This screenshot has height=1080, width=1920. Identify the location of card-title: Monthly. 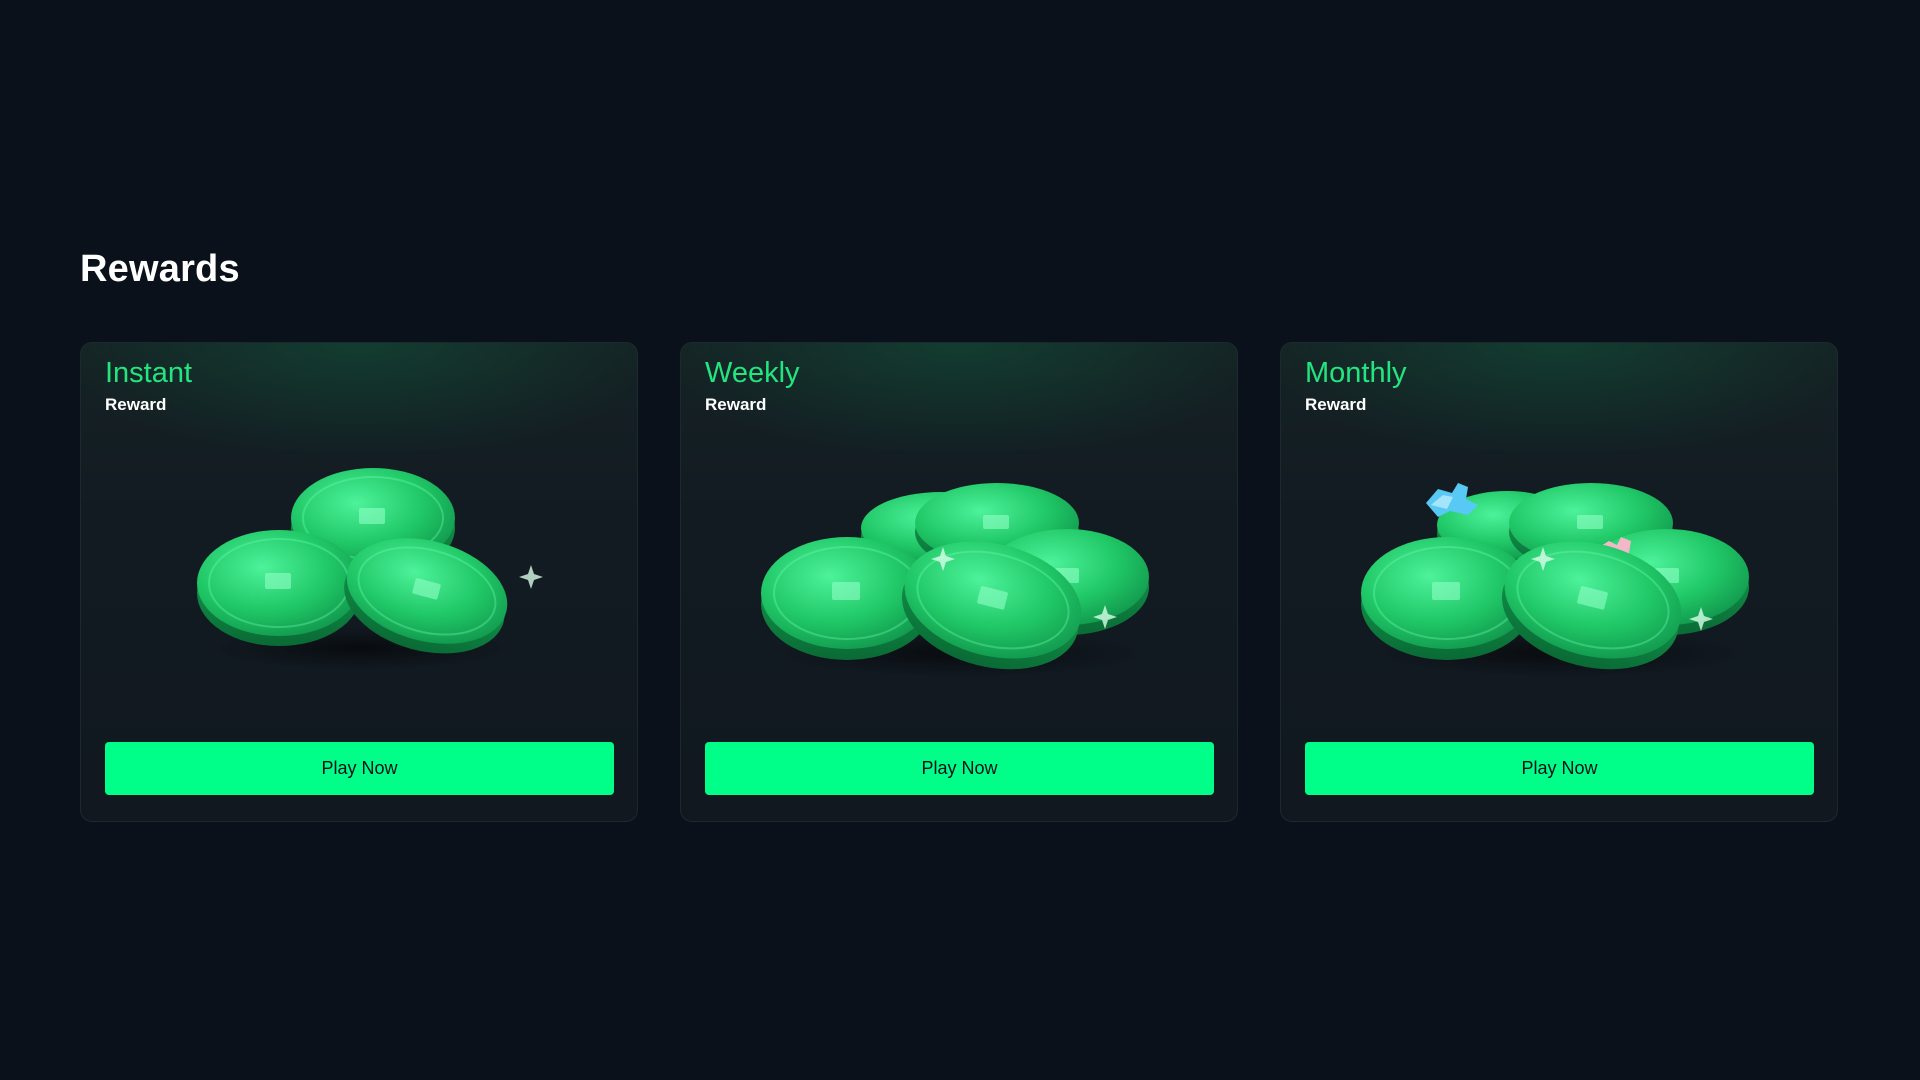
(1356, 373).